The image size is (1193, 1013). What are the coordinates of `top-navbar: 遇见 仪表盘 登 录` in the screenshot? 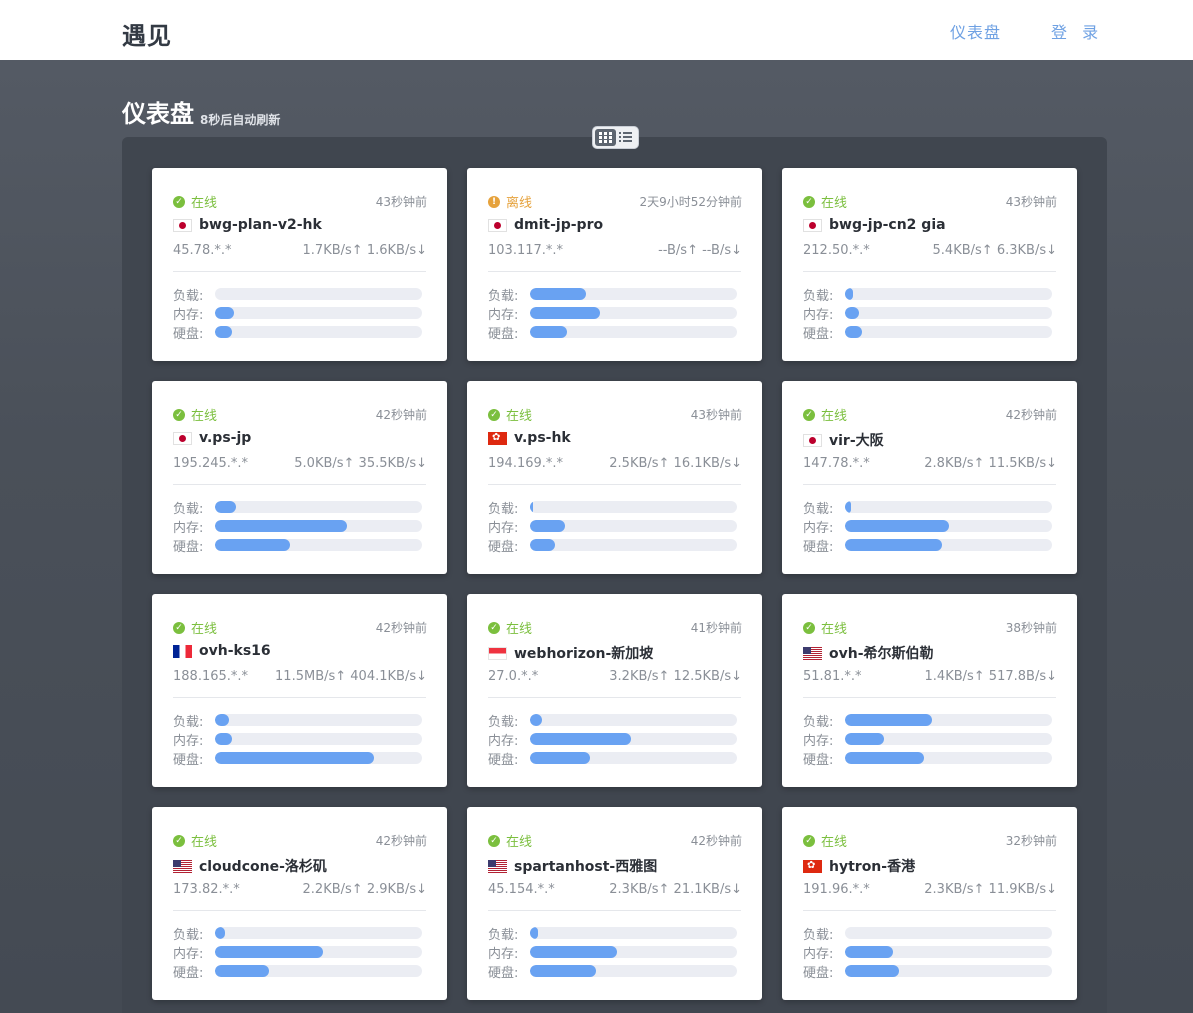 It's located at (596, 30).